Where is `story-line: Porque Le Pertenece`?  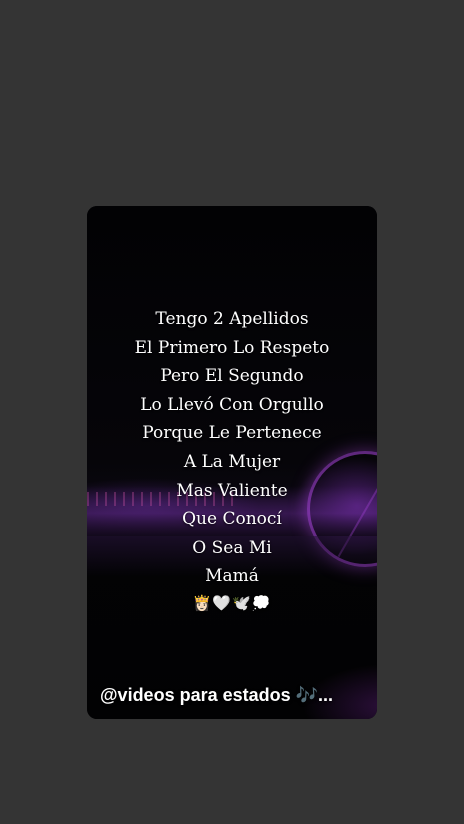 story-line: Porque Le Pertenece is located at coordinates (232, 433).